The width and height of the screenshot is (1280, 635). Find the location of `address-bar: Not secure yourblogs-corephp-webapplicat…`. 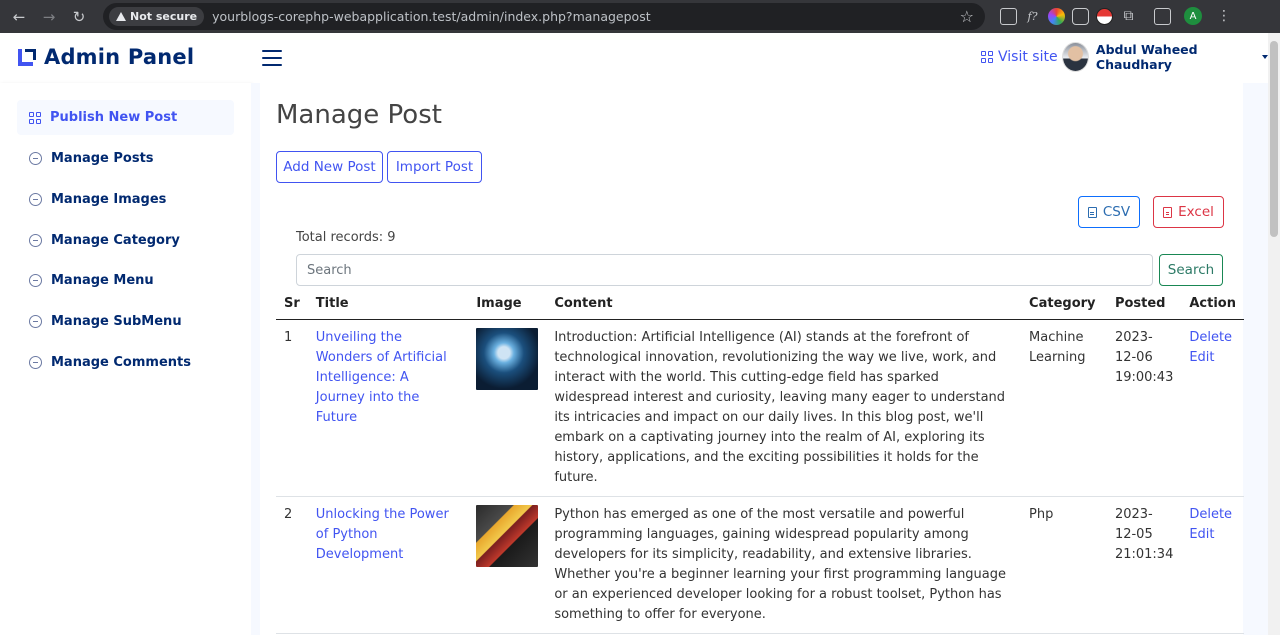

address-bar: Not secure yourblogs-corephp-webapplicat… is located at coordinates (544, 16).